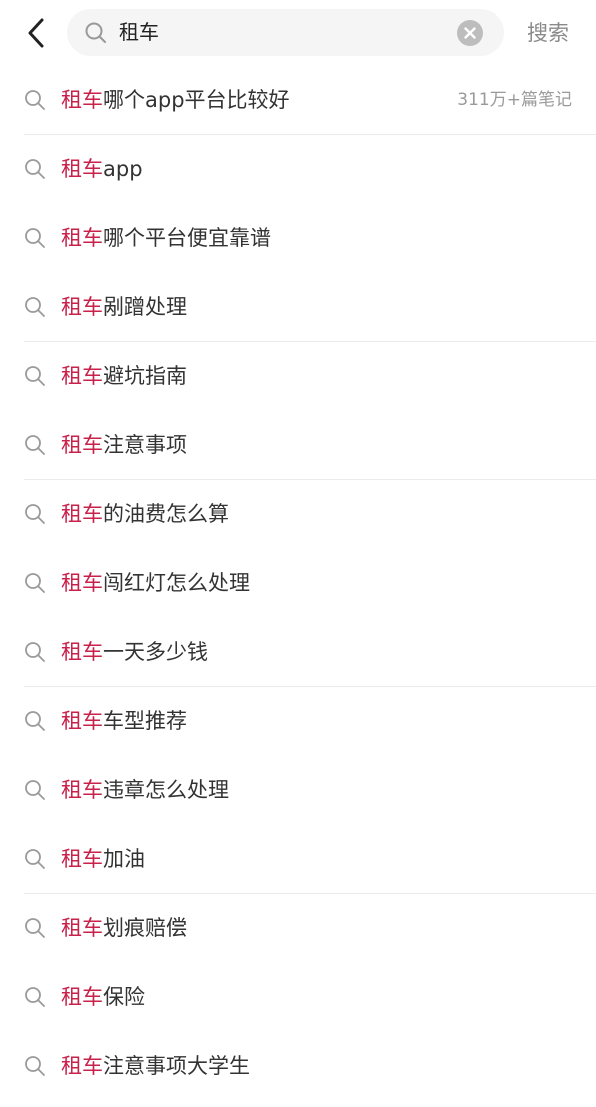 The image size is (596, 1107). What do you see at coordinates (187, 238) in the screenshot?
I see `suggestion-rest: 哪个平台便宜靠谱` at bounding box center [187, 238].